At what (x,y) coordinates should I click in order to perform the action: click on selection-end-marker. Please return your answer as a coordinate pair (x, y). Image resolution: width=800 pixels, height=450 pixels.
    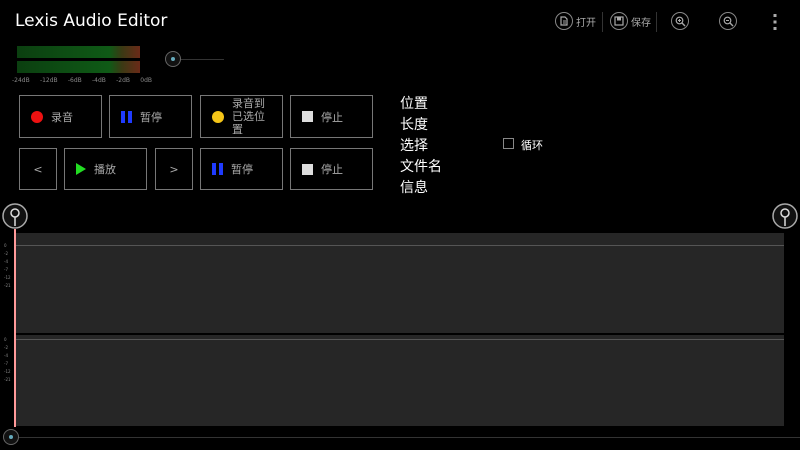
    Looking at the image, I should click on (785, 219).